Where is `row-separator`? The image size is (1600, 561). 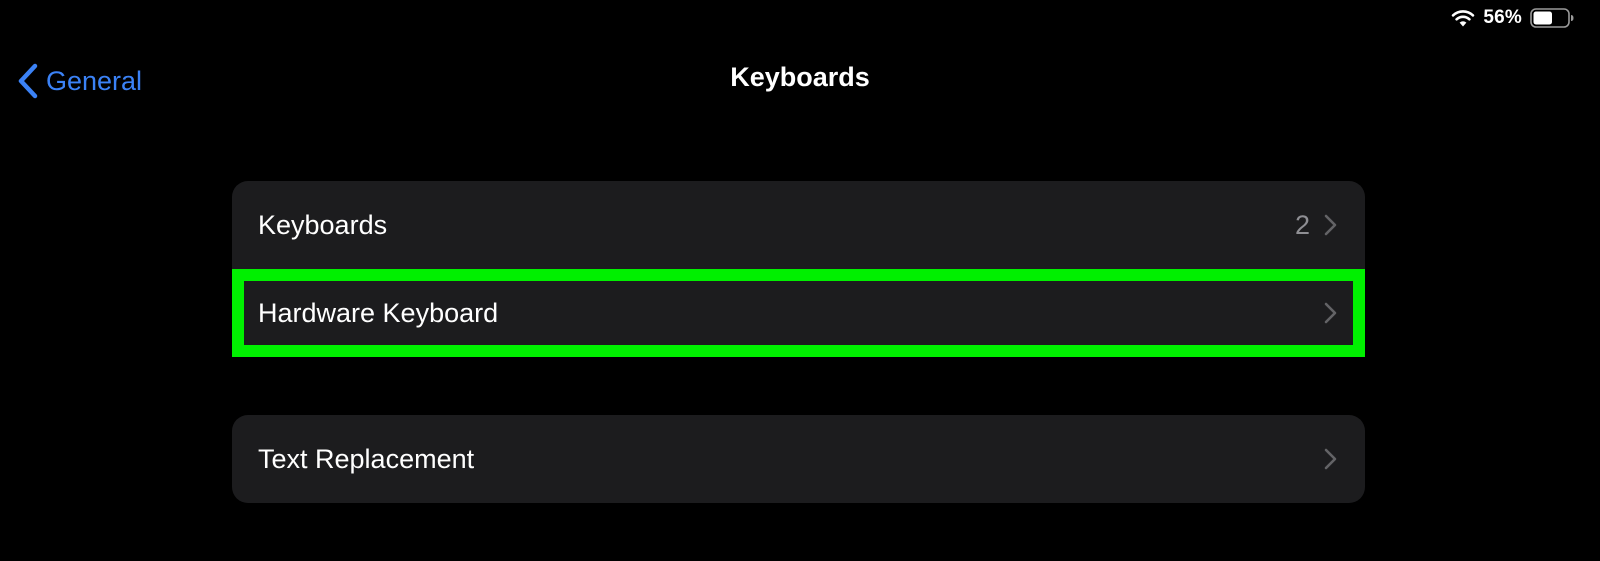 row-separator is located at coordinates (811, 269).